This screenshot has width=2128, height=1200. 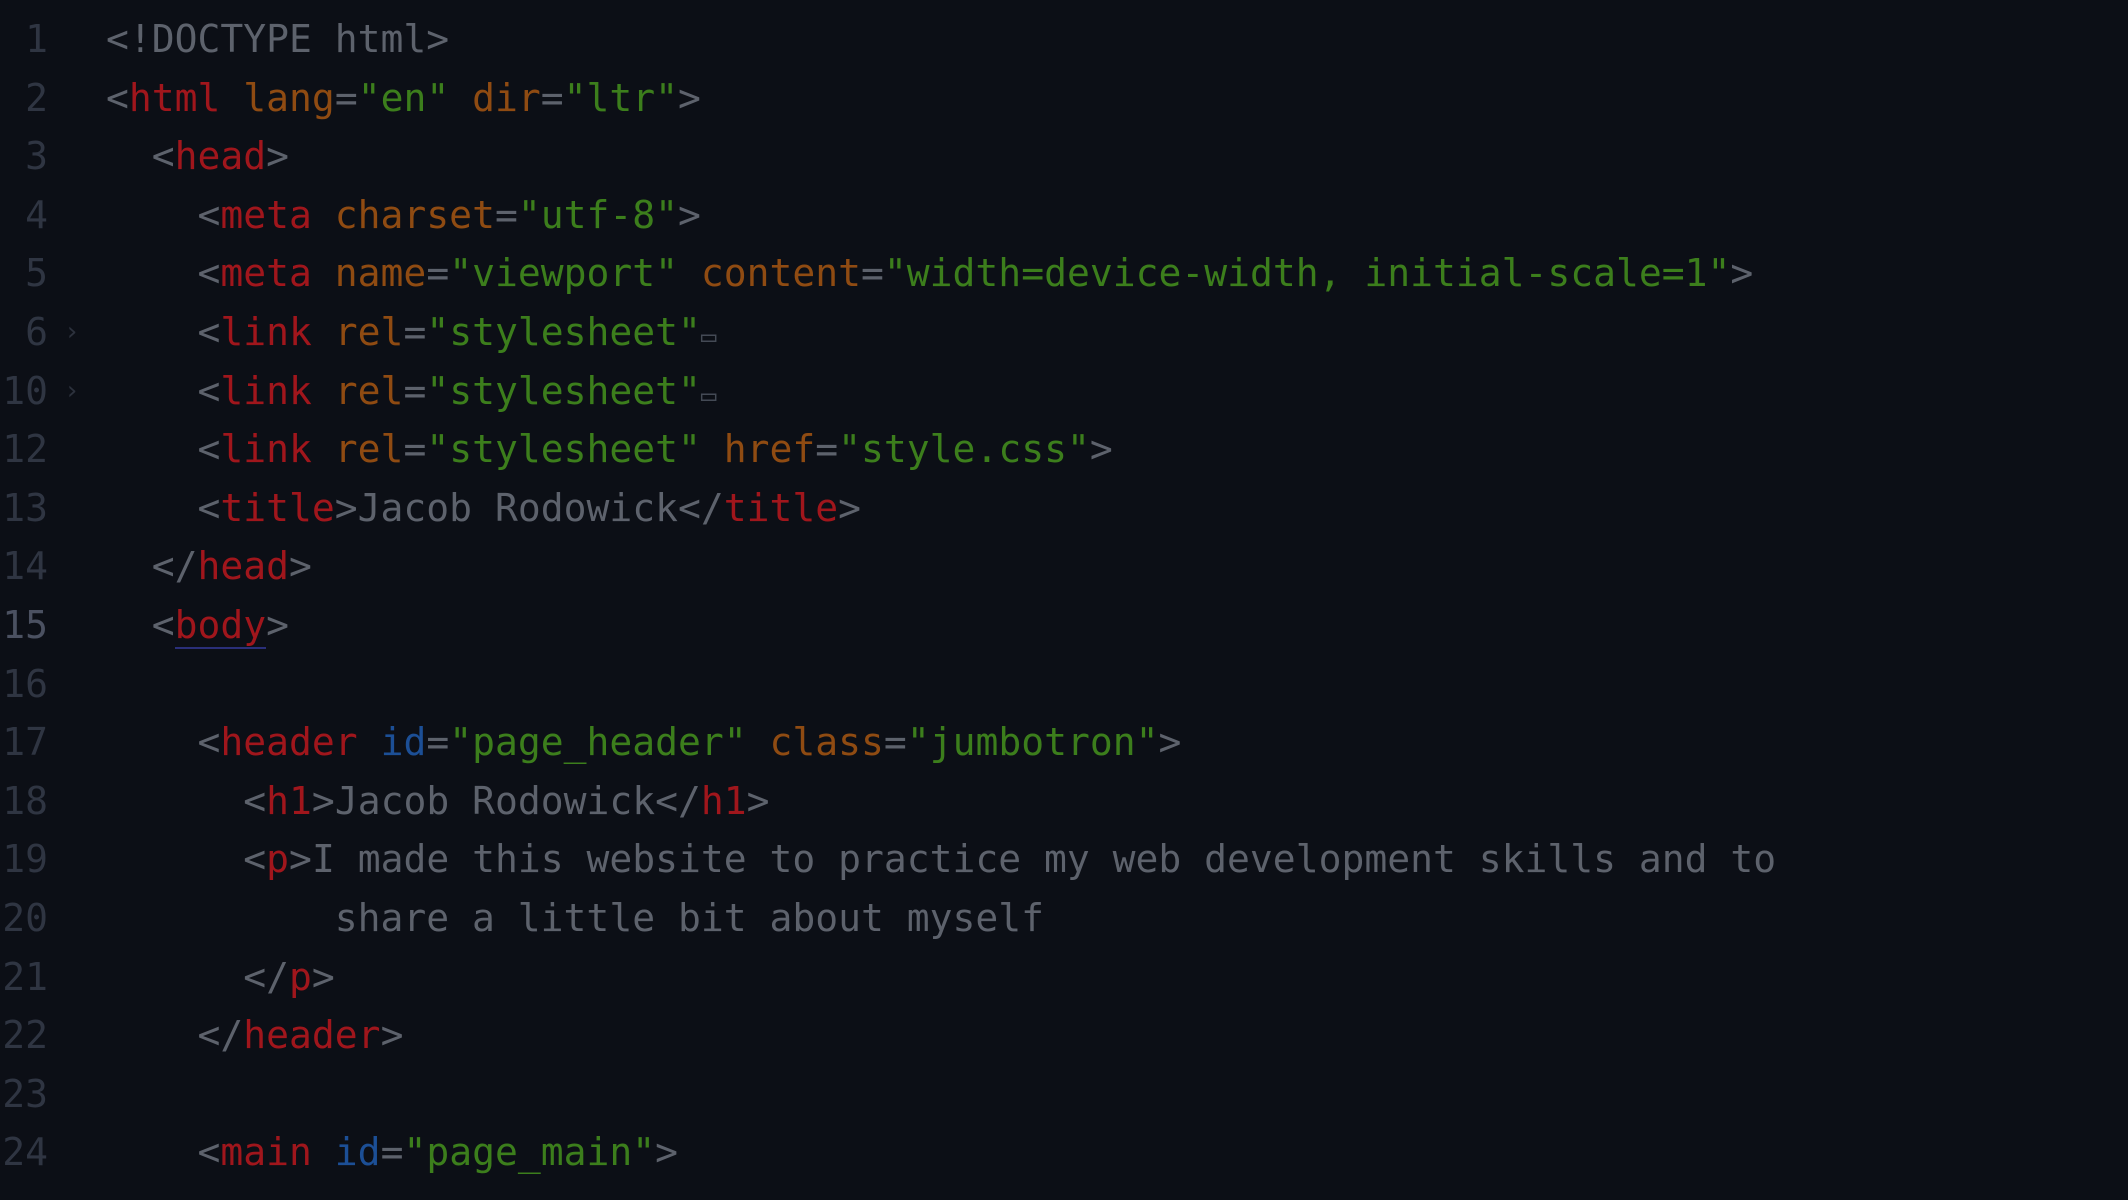 I want to click on code-line: 18 <h1>Jacob Rodowick</h1>, so click(x=1064, y=801).